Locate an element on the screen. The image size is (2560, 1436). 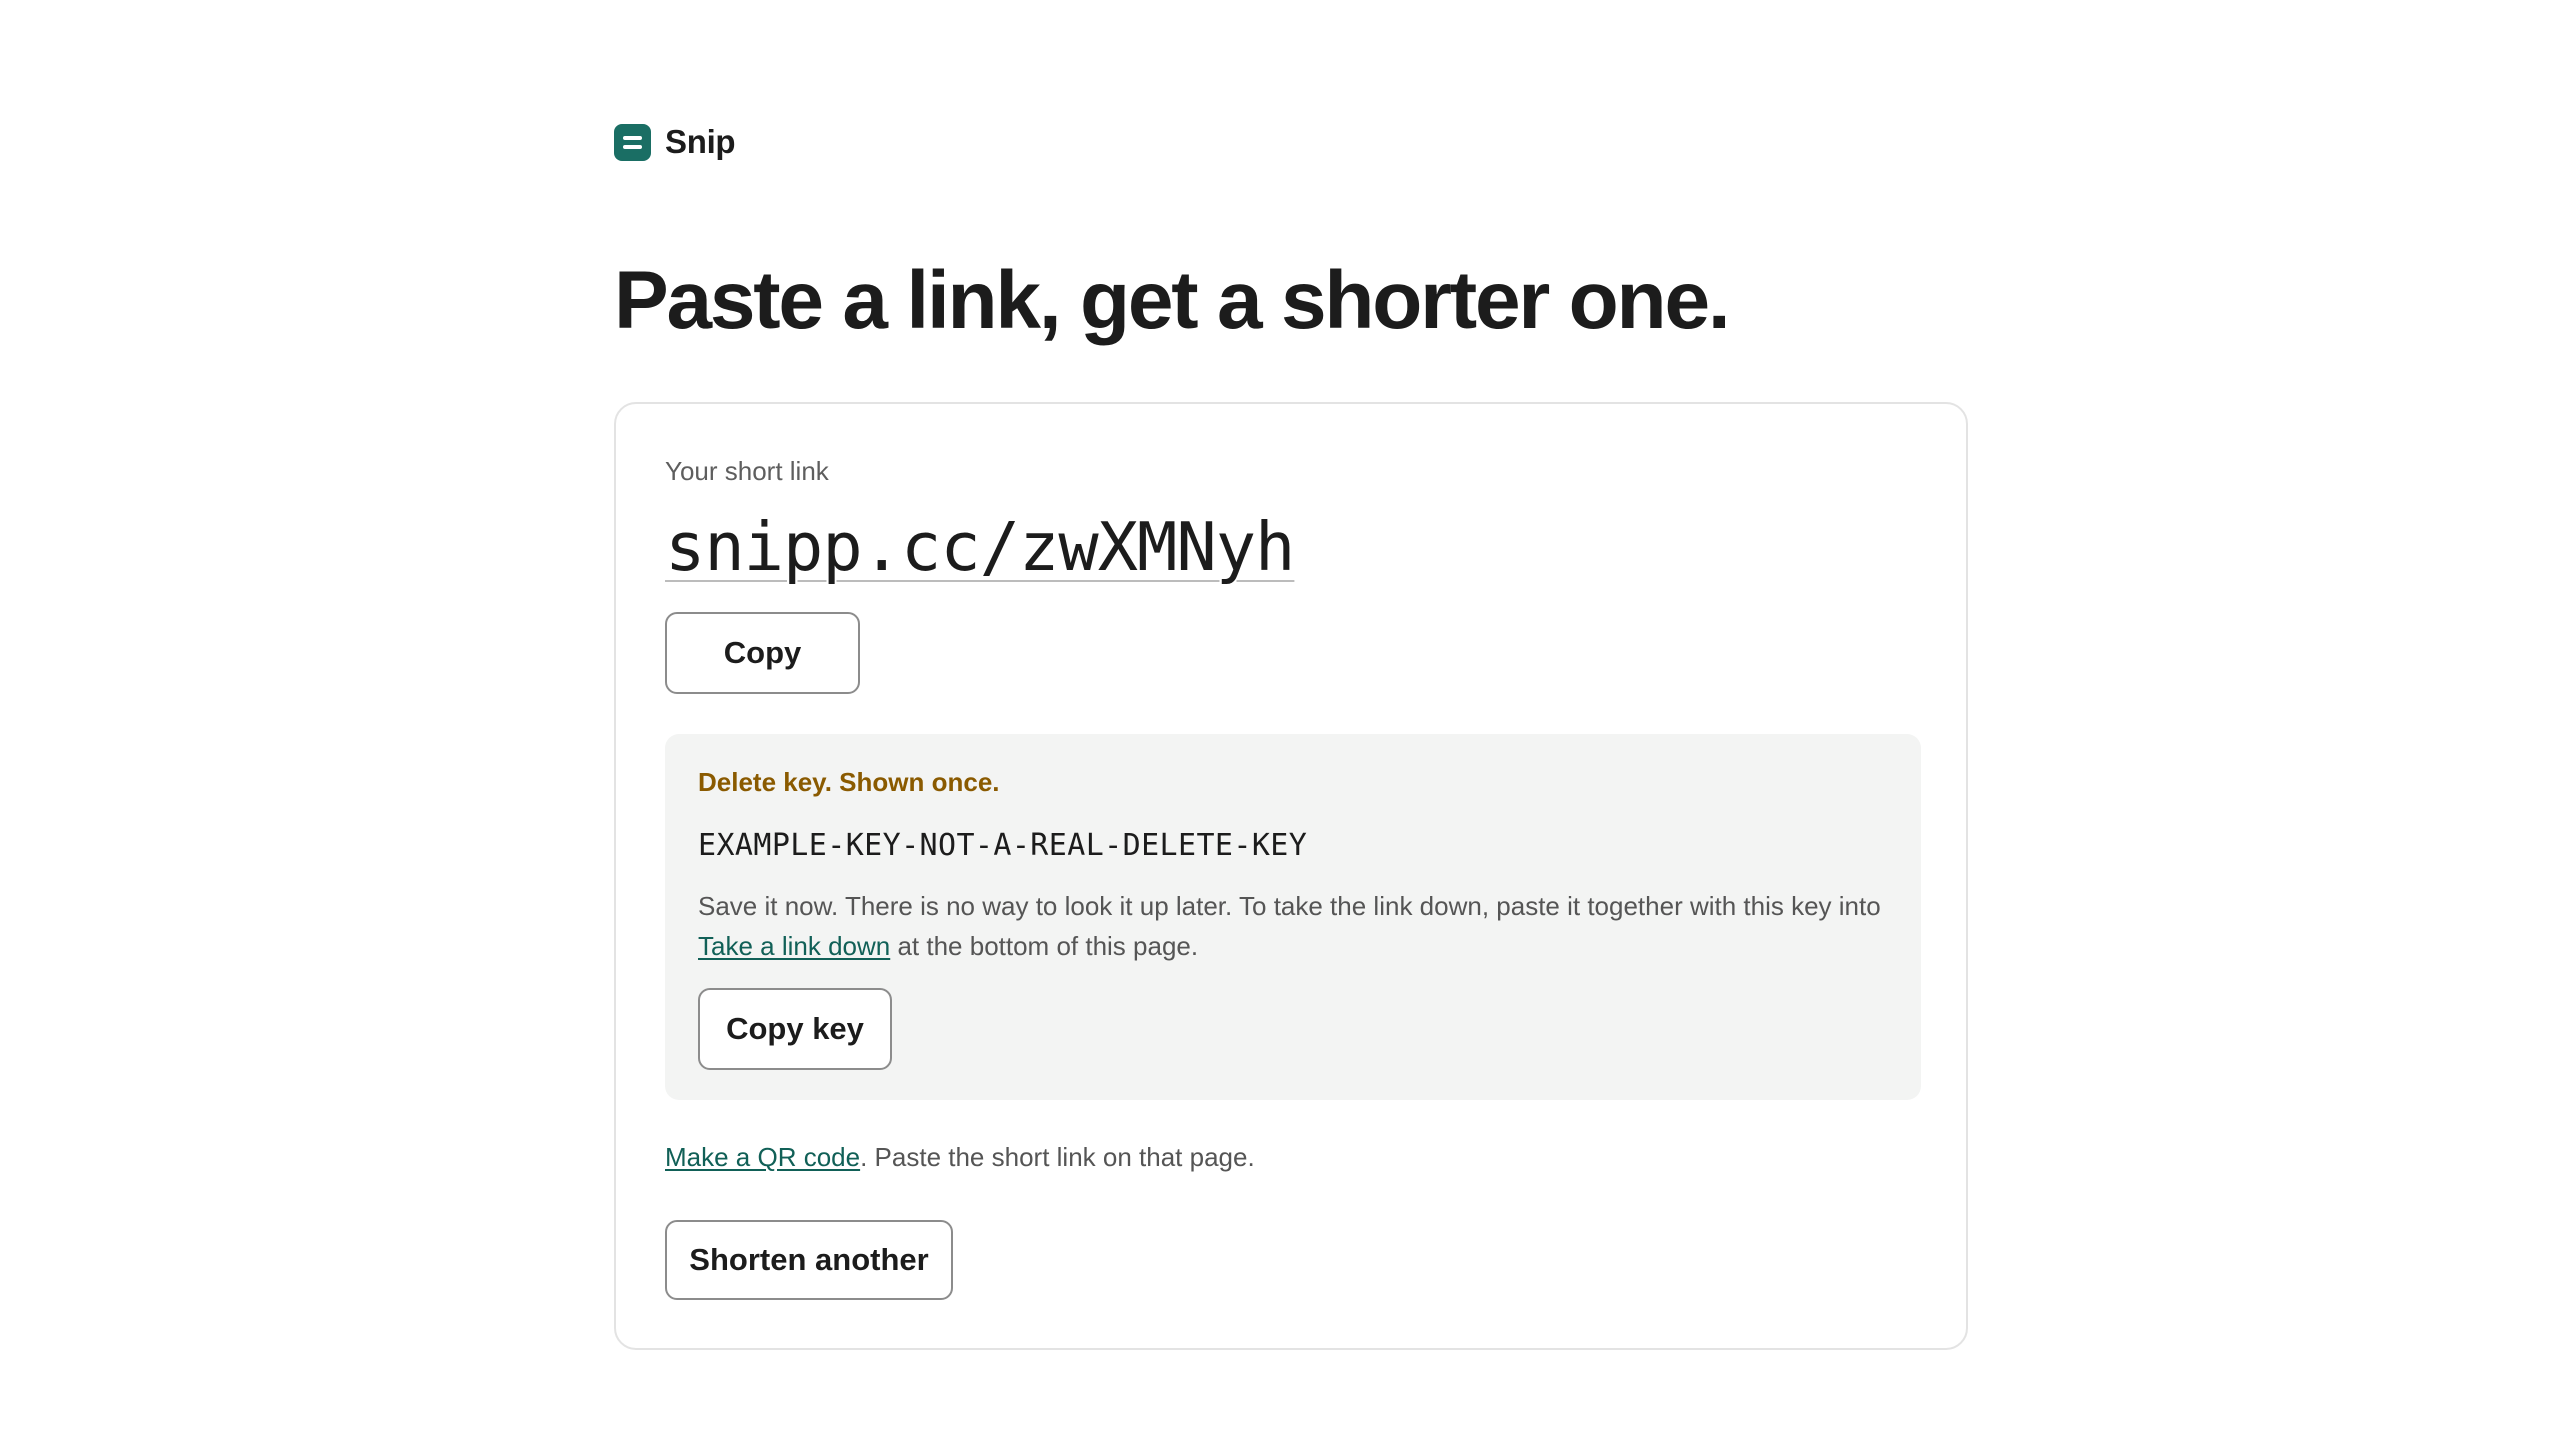
make-qr-code-link: Make a QR code is located at coordinates (762, 1157).